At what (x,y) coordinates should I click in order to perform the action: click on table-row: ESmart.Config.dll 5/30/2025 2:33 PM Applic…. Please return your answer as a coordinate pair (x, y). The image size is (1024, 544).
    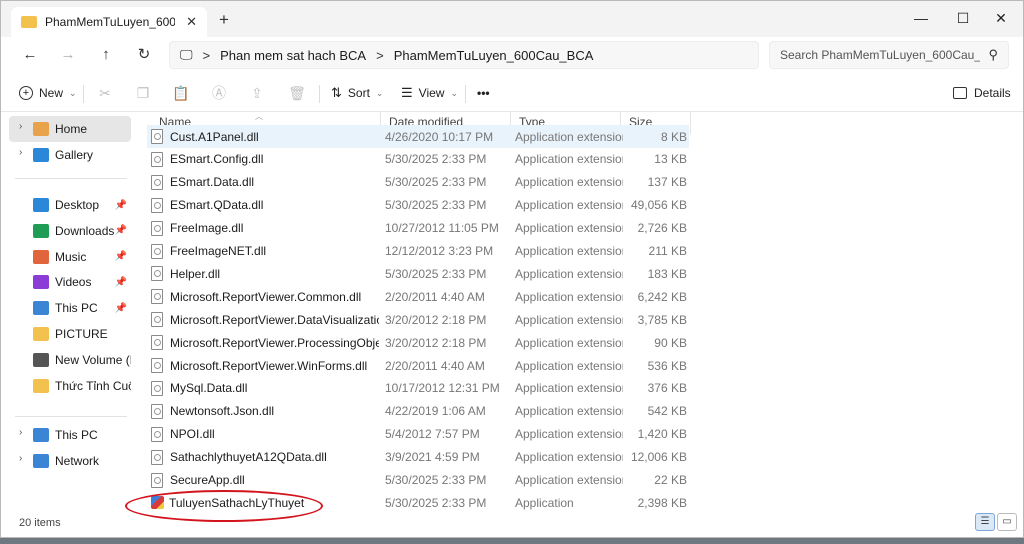
    Looking at the image, I should click on (418, 159).